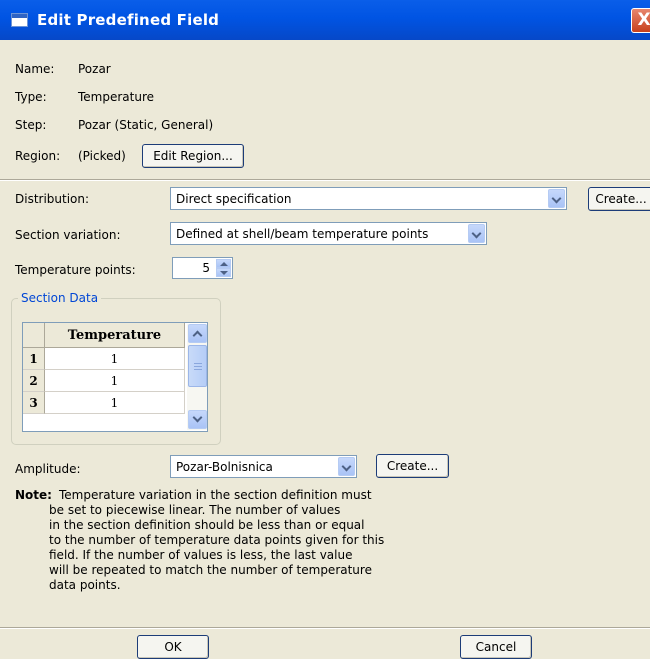 Image resolution: width=650 pixels, height=659 pixels. What do you see at coordinates (197, 419) in the screenshot?
I see `scroll-down-icon` at bounding box center [197, 419].